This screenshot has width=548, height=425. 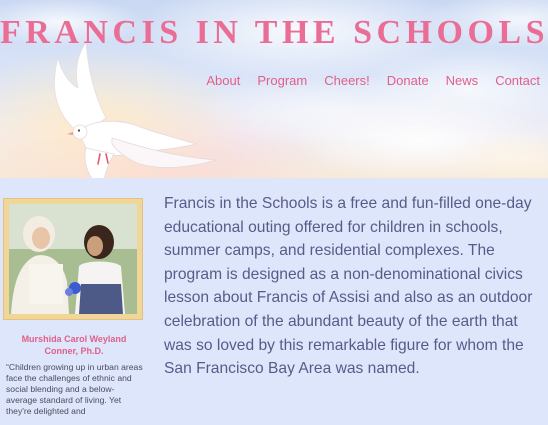 What do you see at coordinates (274, 33) in the screenshot?
I see `site-title: FRANCIS IN THE SCHOOLS` at bounding box center [274, 33].